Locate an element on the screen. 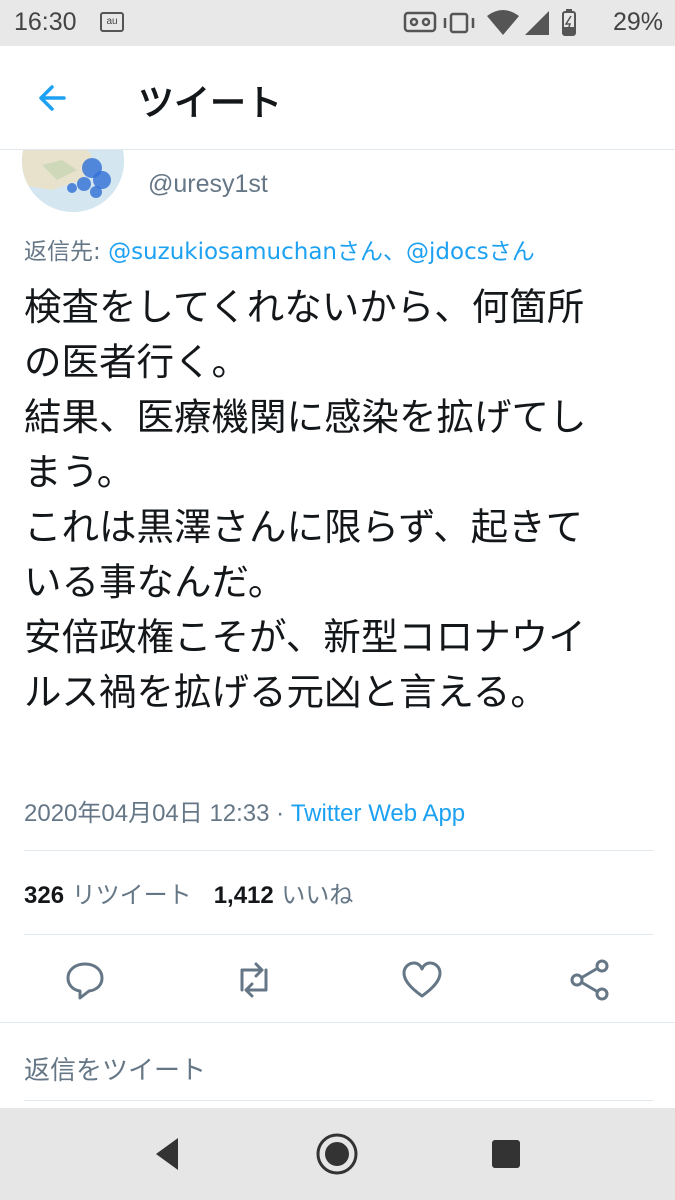  like-count: 1,412 is located at coordinates (243, 895).